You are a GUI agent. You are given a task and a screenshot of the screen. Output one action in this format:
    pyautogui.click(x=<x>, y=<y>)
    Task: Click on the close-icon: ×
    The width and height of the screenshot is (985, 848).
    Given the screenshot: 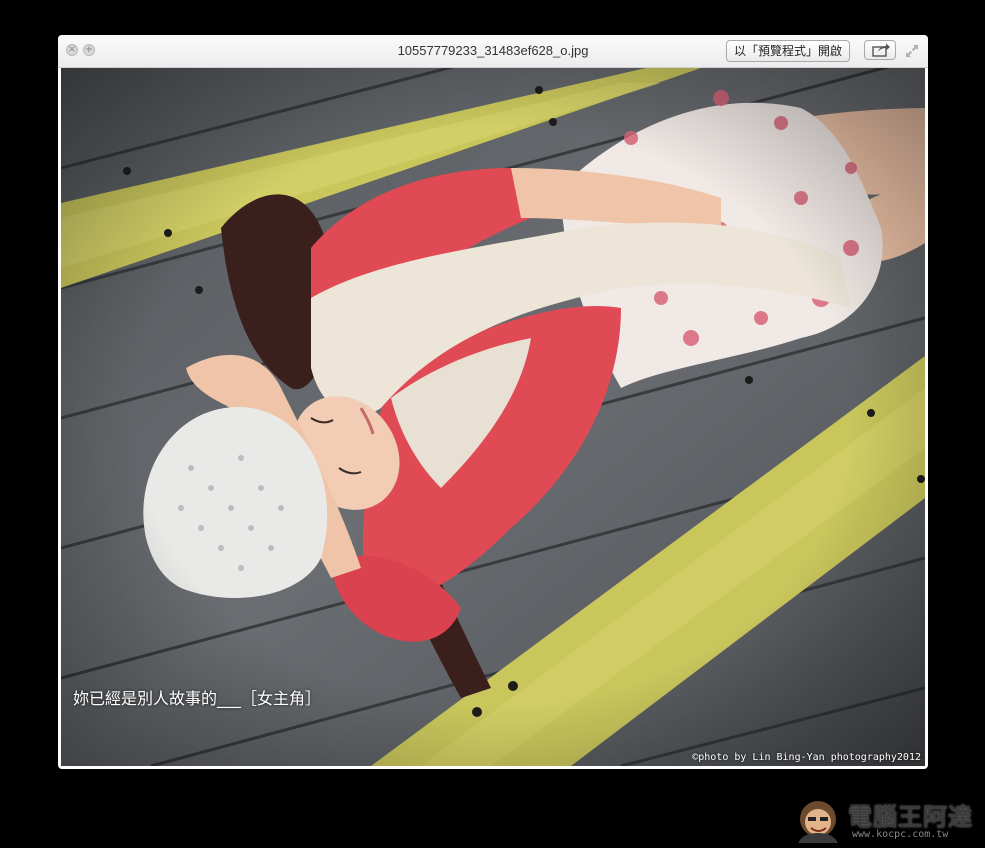 What is the action you would take?
    pyautogui.click(x=72, y=49)
    